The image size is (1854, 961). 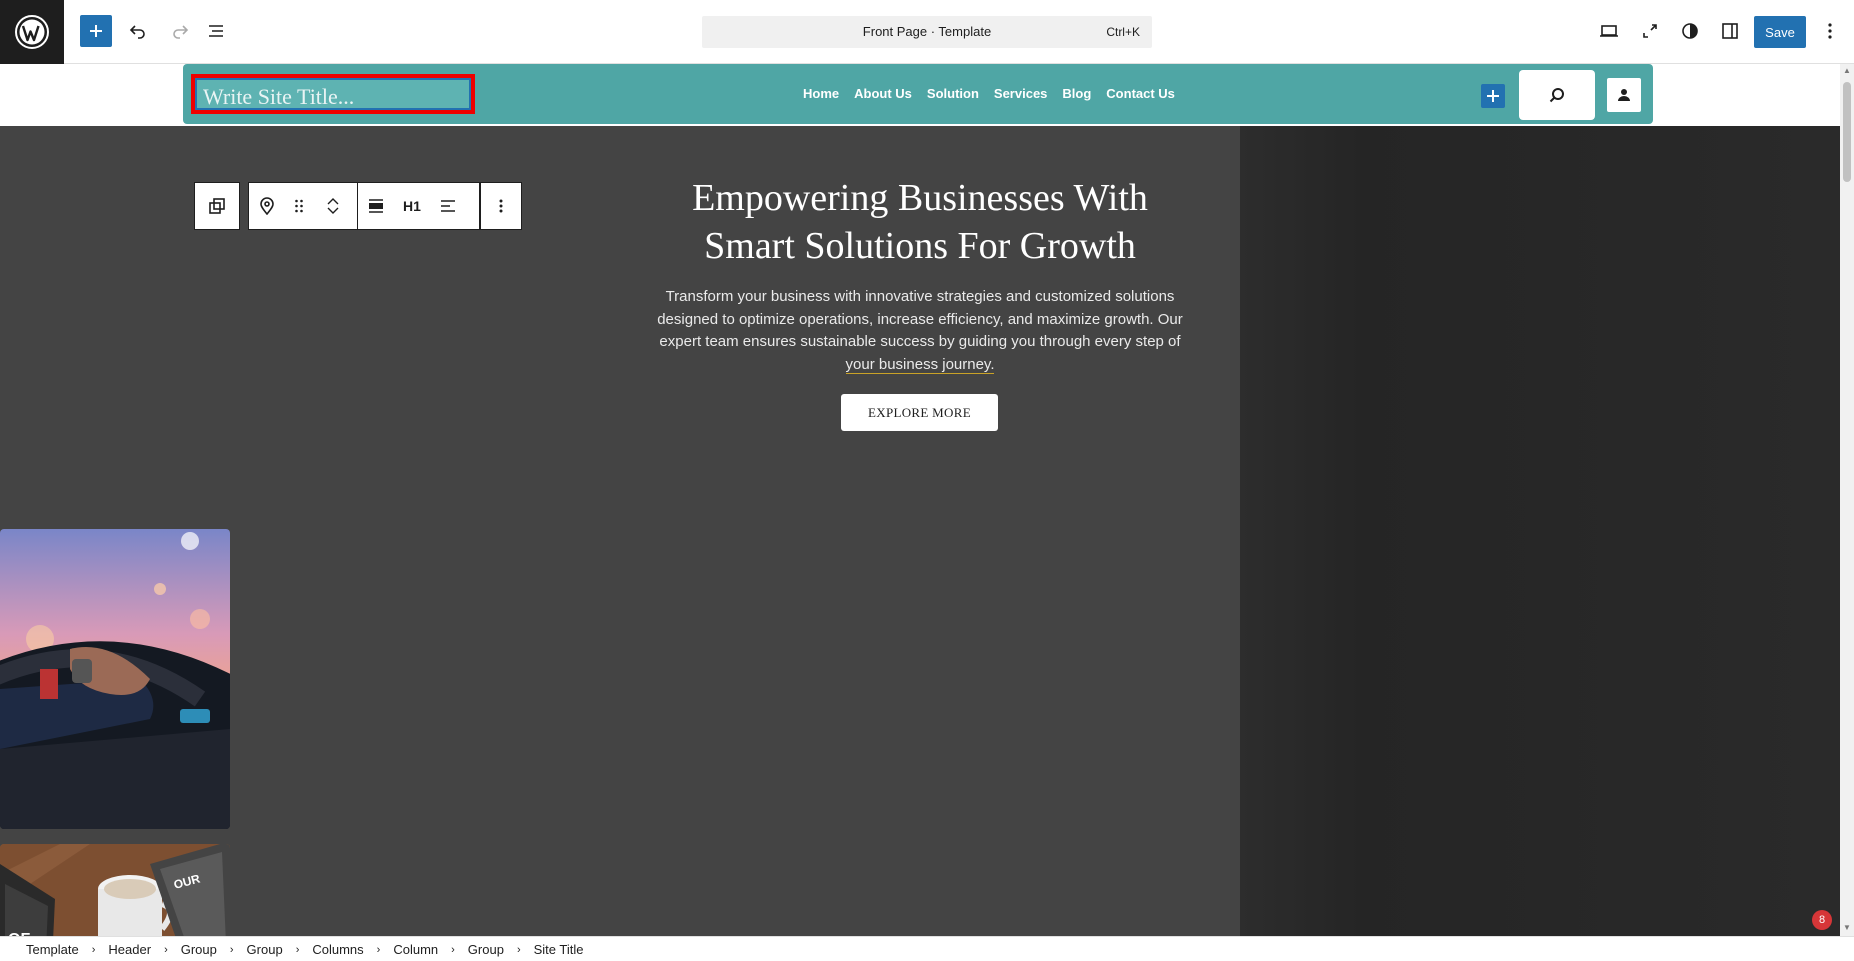 I want to click on driving-photo, so click(x=115, y=679).